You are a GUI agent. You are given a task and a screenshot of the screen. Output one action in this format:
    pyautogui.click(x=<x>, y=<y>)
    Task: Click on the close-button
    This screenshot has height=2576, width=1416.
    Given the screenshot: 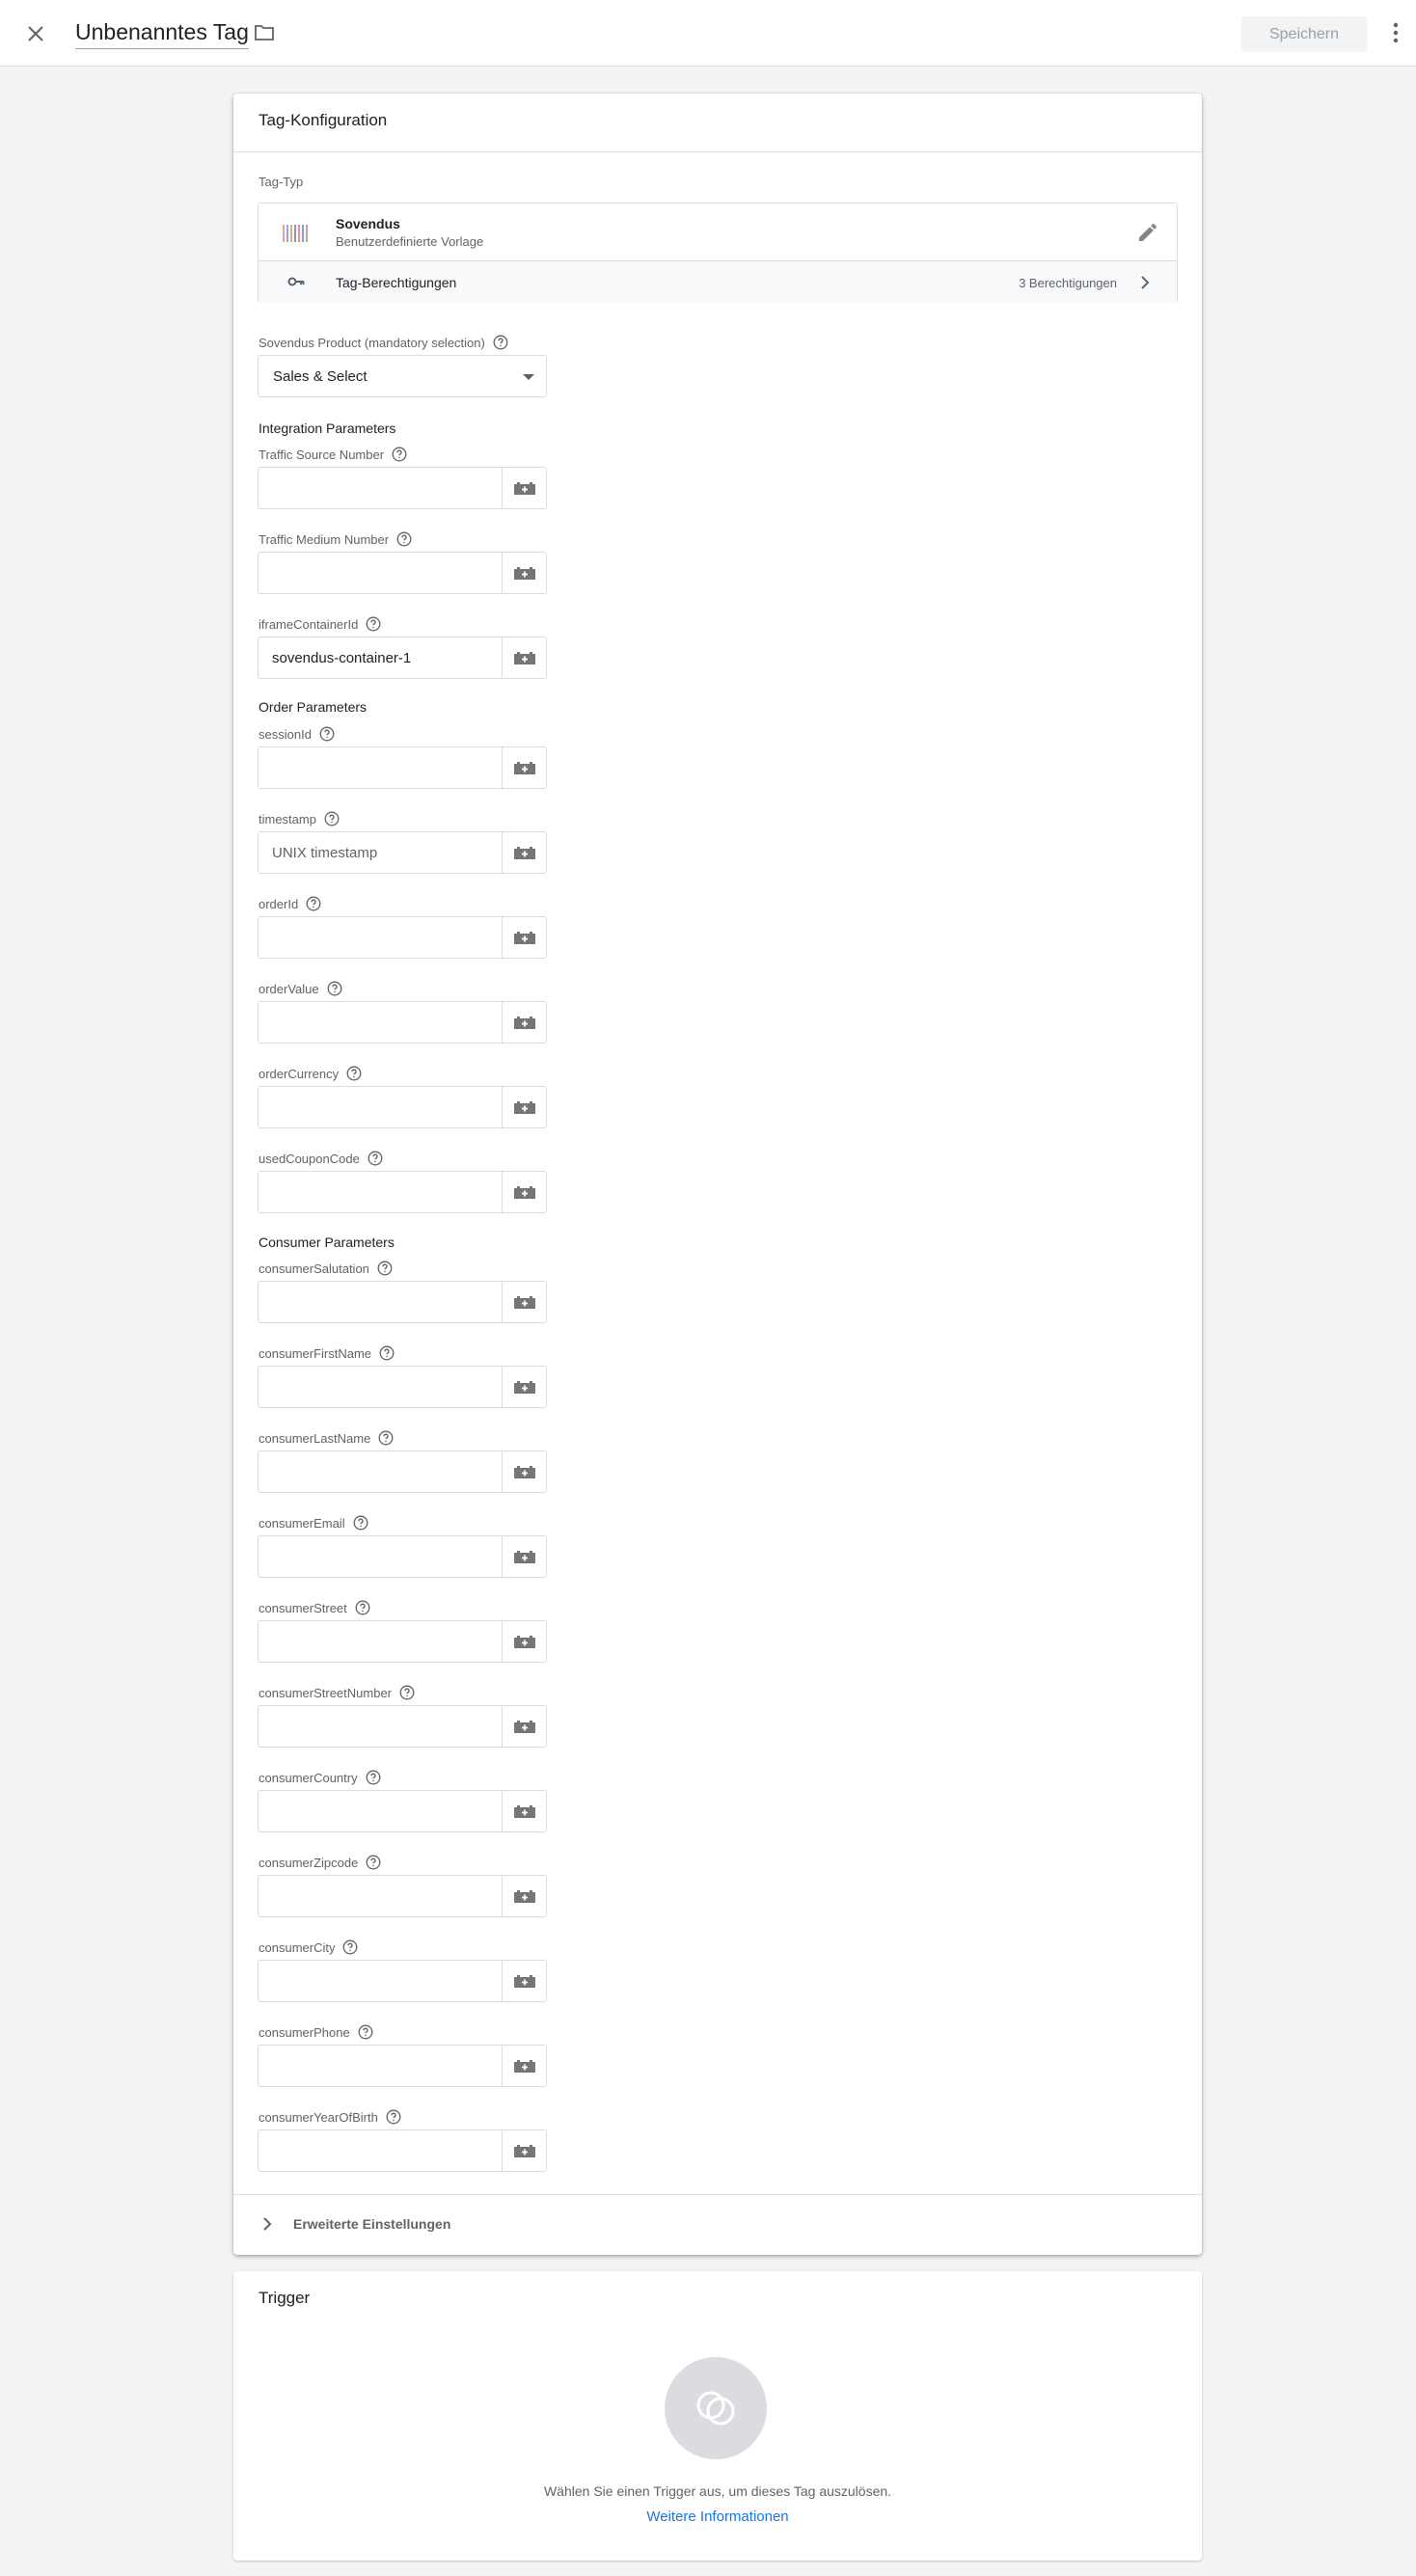 What is the action you would take?
    pyautogui.click(x=35, y=33)
    